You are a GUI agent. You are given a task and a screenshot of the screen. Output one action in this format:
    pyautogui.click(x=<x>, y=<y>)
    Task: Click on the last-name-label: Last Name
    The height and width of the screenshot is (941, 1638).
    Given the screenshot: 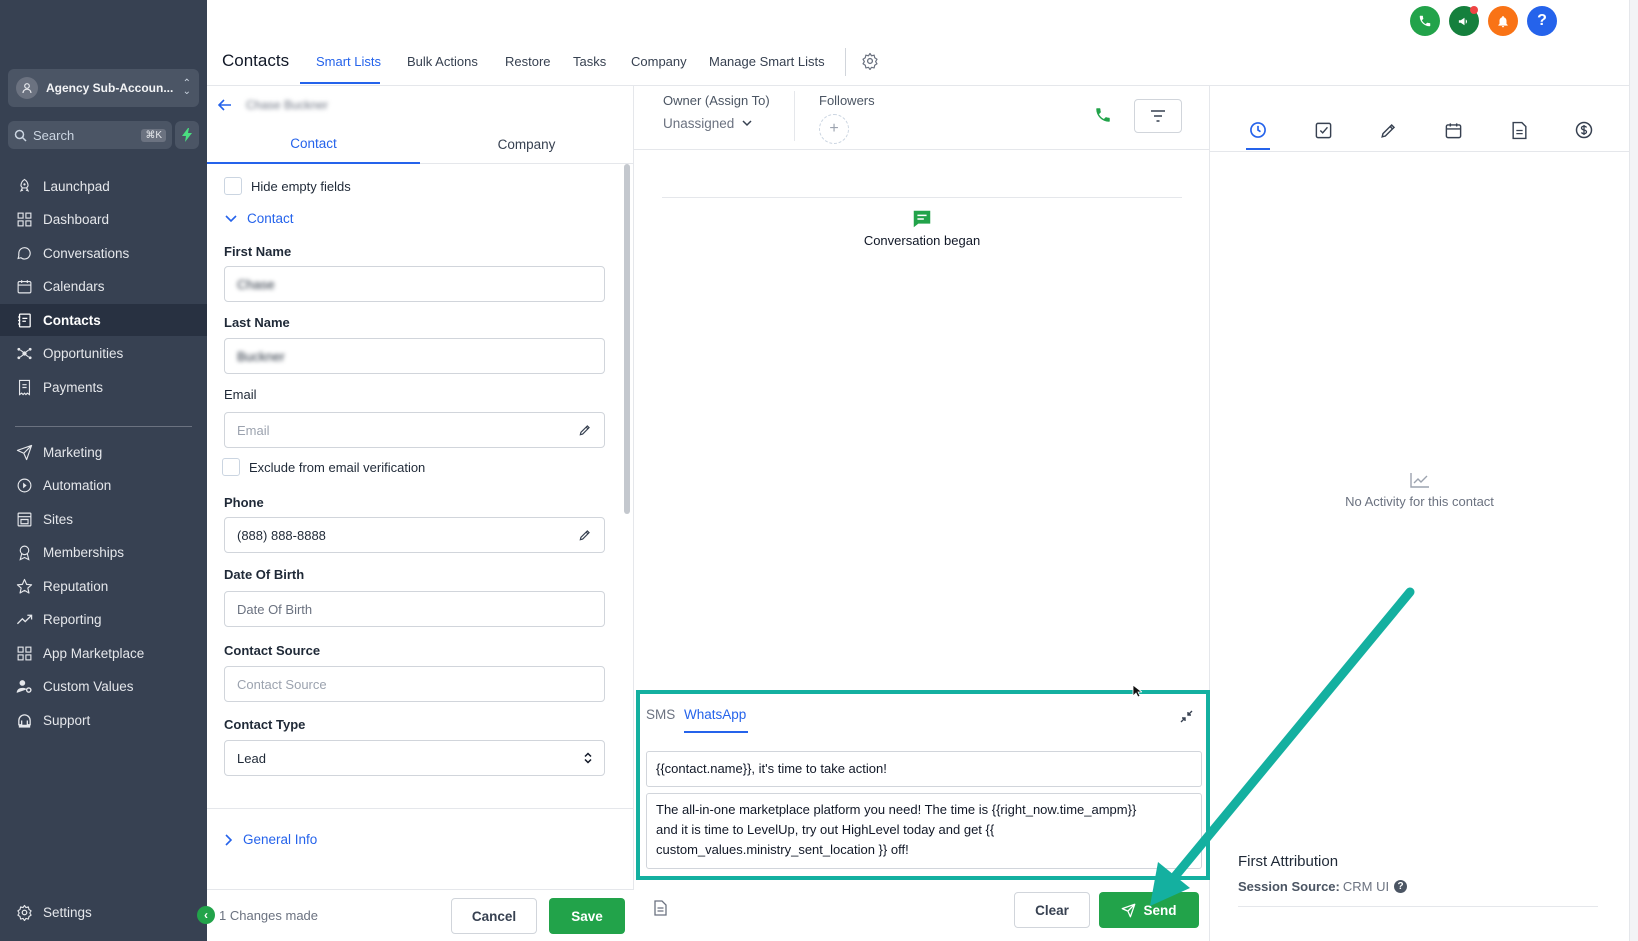 What is the action you would take?
    pyautogui.click(x=257, y=322)
    